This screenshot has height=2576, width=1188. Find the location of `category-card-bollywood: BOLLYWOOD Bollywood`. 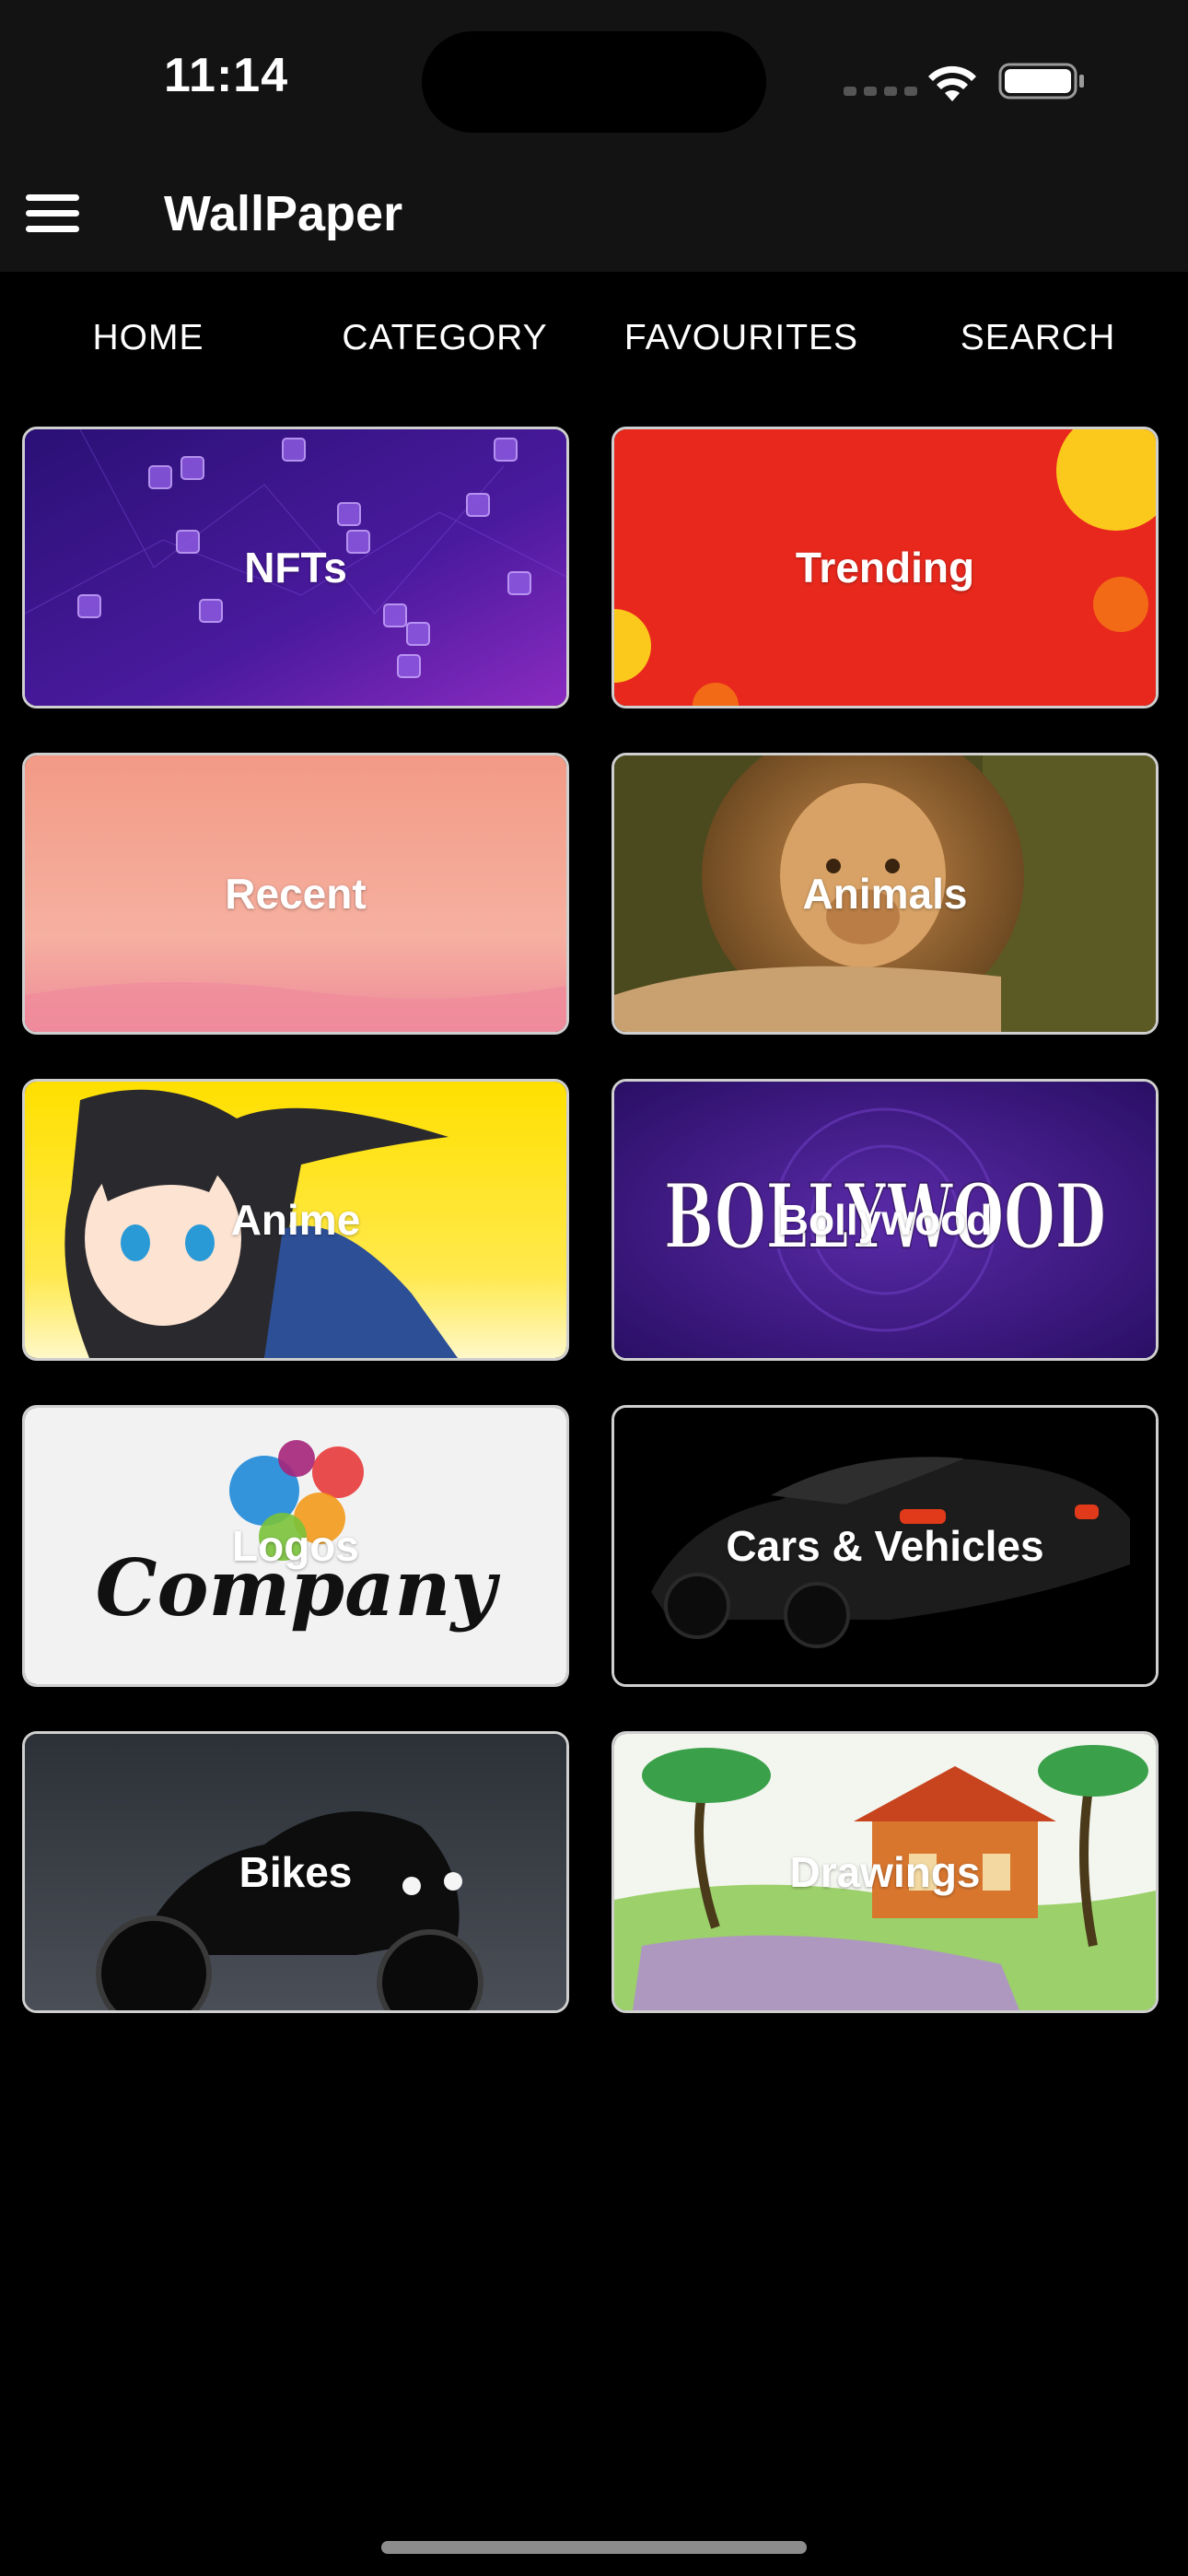

category-card-bollywood: BOLLYWOOD Bollywood is located at coordinates (885, 1220).